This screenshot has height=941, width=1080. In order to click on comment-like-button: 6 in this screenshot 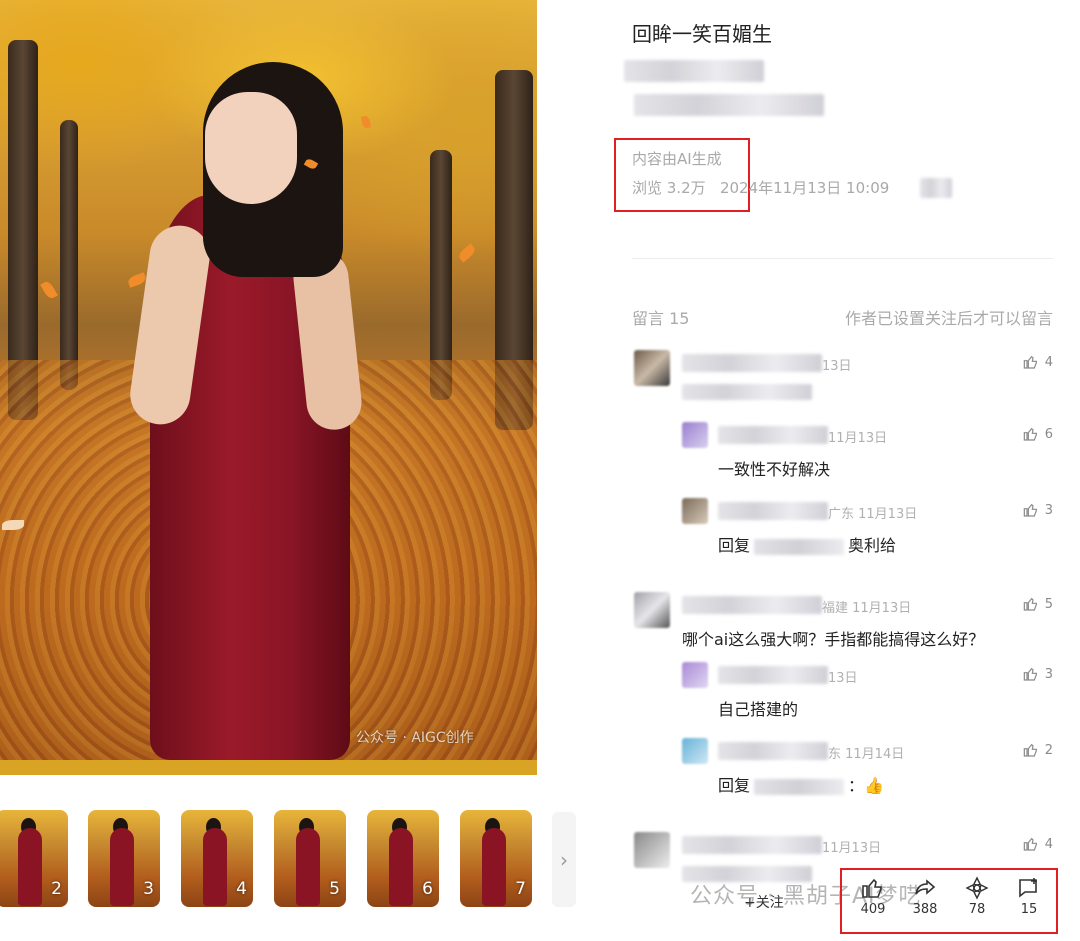, I will do `click(1038, 434)`.